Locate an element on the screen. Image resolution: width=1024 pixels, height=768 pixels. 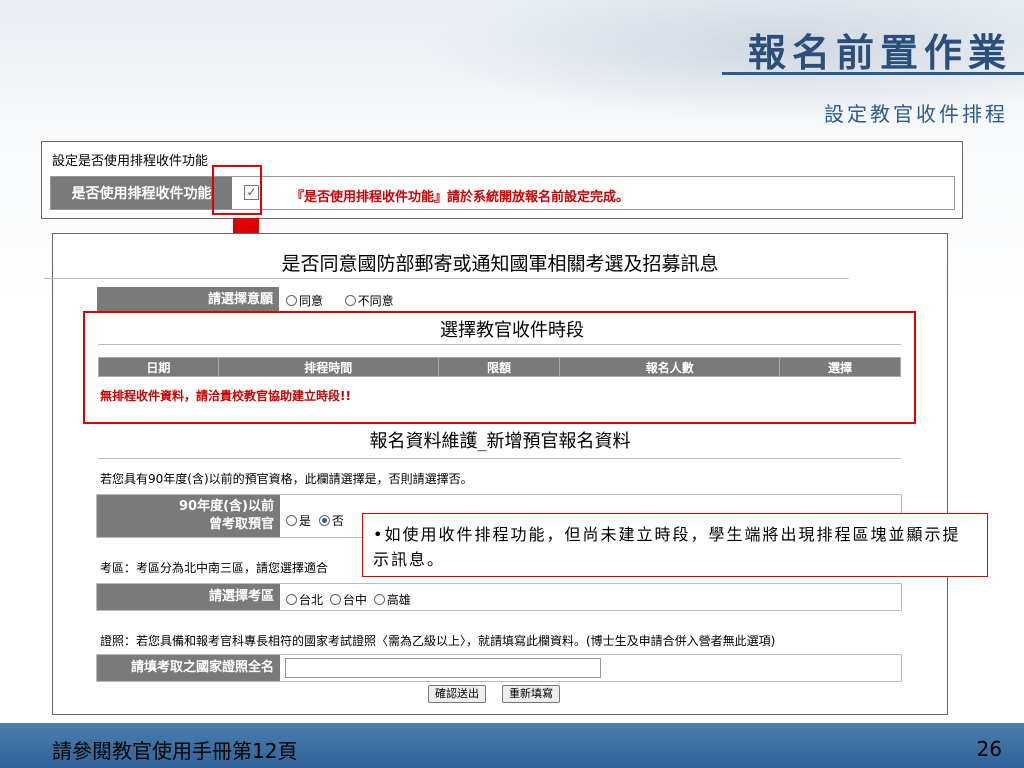
footer-reference: 請參閱教官使用手冊第12頁 is located at coordinates (175, 751).